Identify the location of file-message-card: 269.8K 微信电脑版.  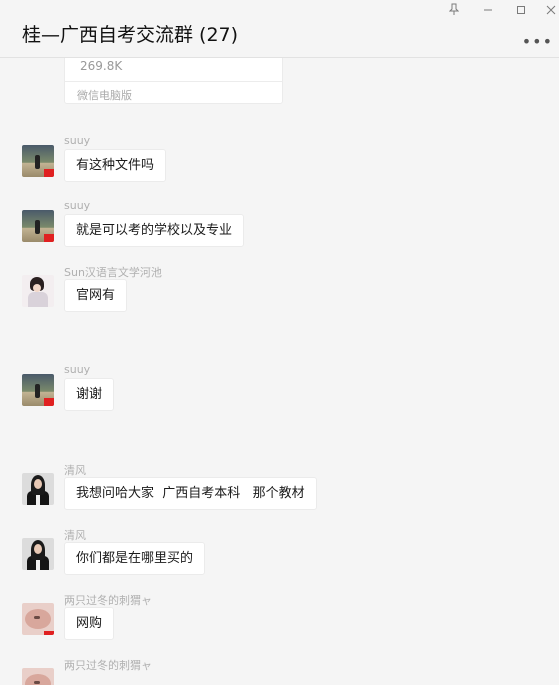
(173, 81).